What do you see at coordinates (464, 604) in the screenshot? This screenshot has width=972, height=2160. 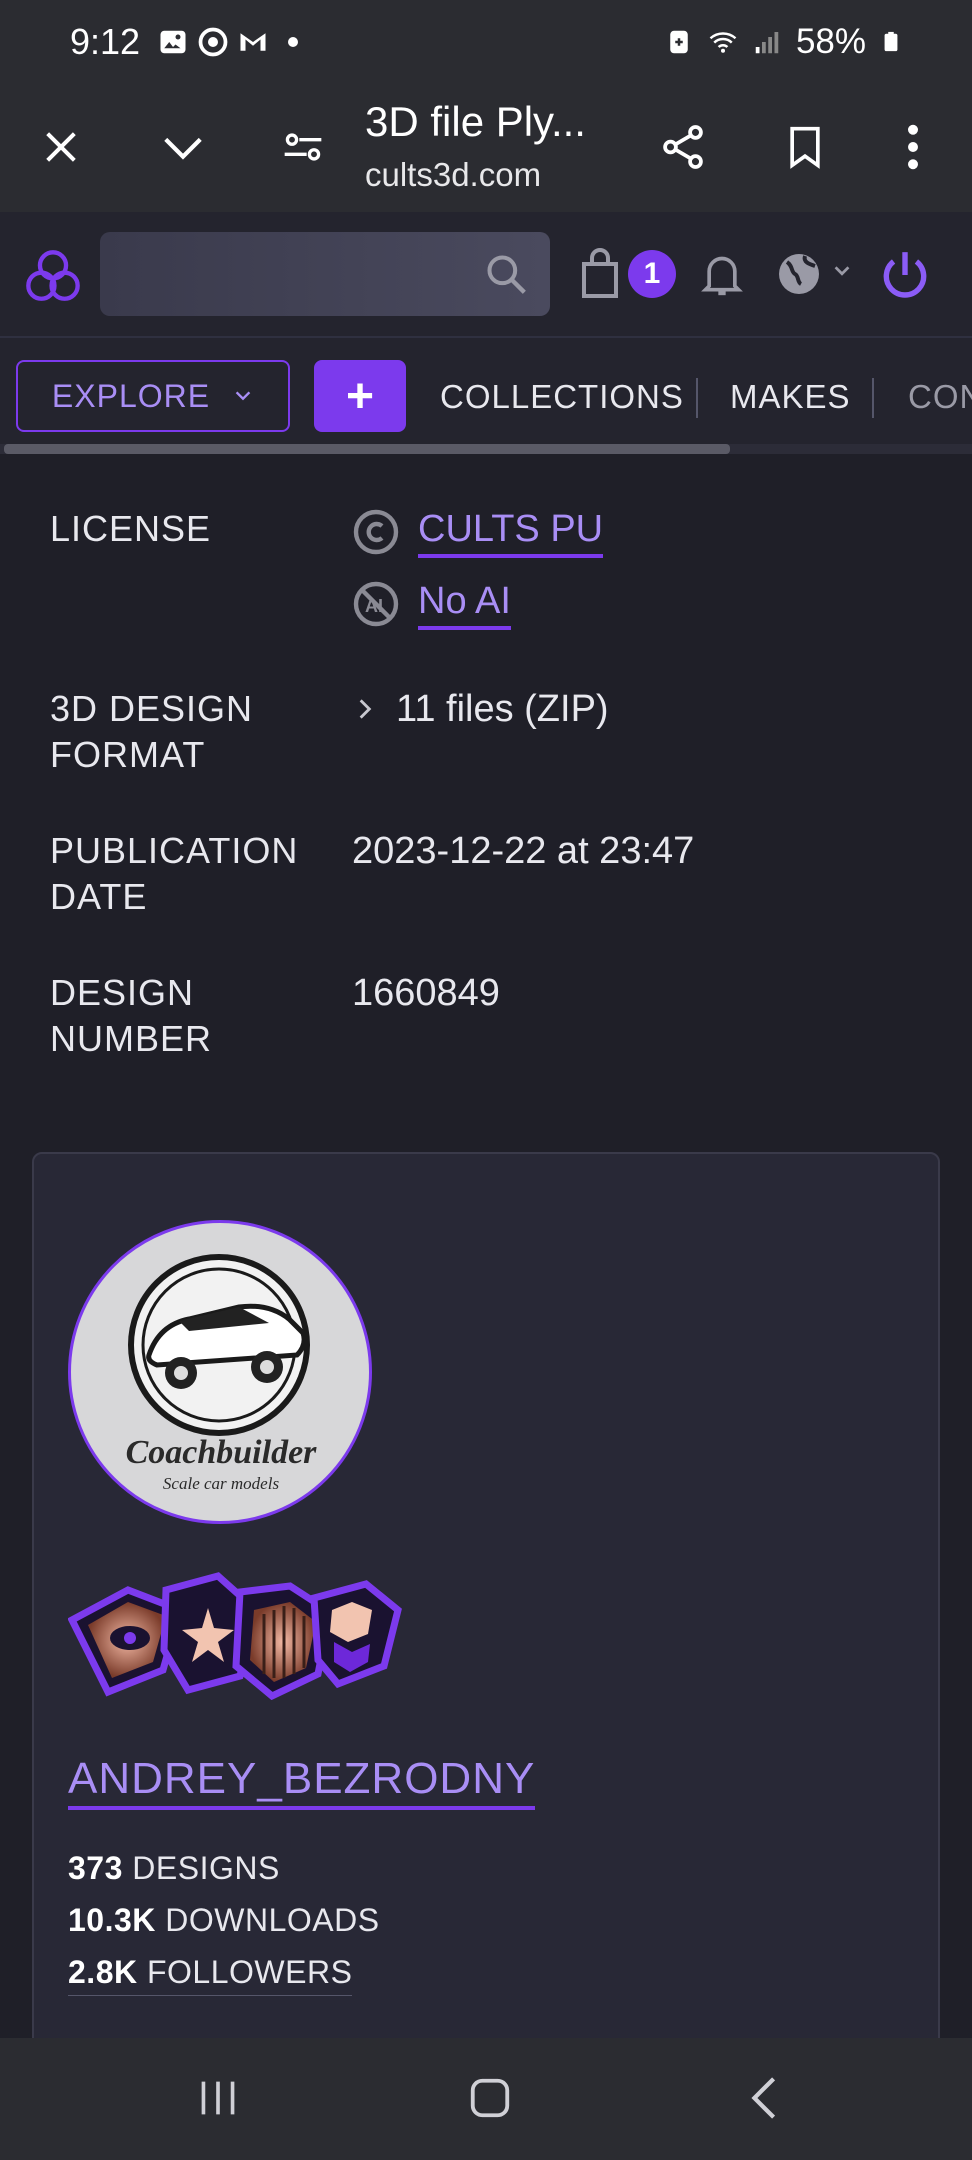 I see `license-link-no-ai: No AI` at bounding box center [464, 604].